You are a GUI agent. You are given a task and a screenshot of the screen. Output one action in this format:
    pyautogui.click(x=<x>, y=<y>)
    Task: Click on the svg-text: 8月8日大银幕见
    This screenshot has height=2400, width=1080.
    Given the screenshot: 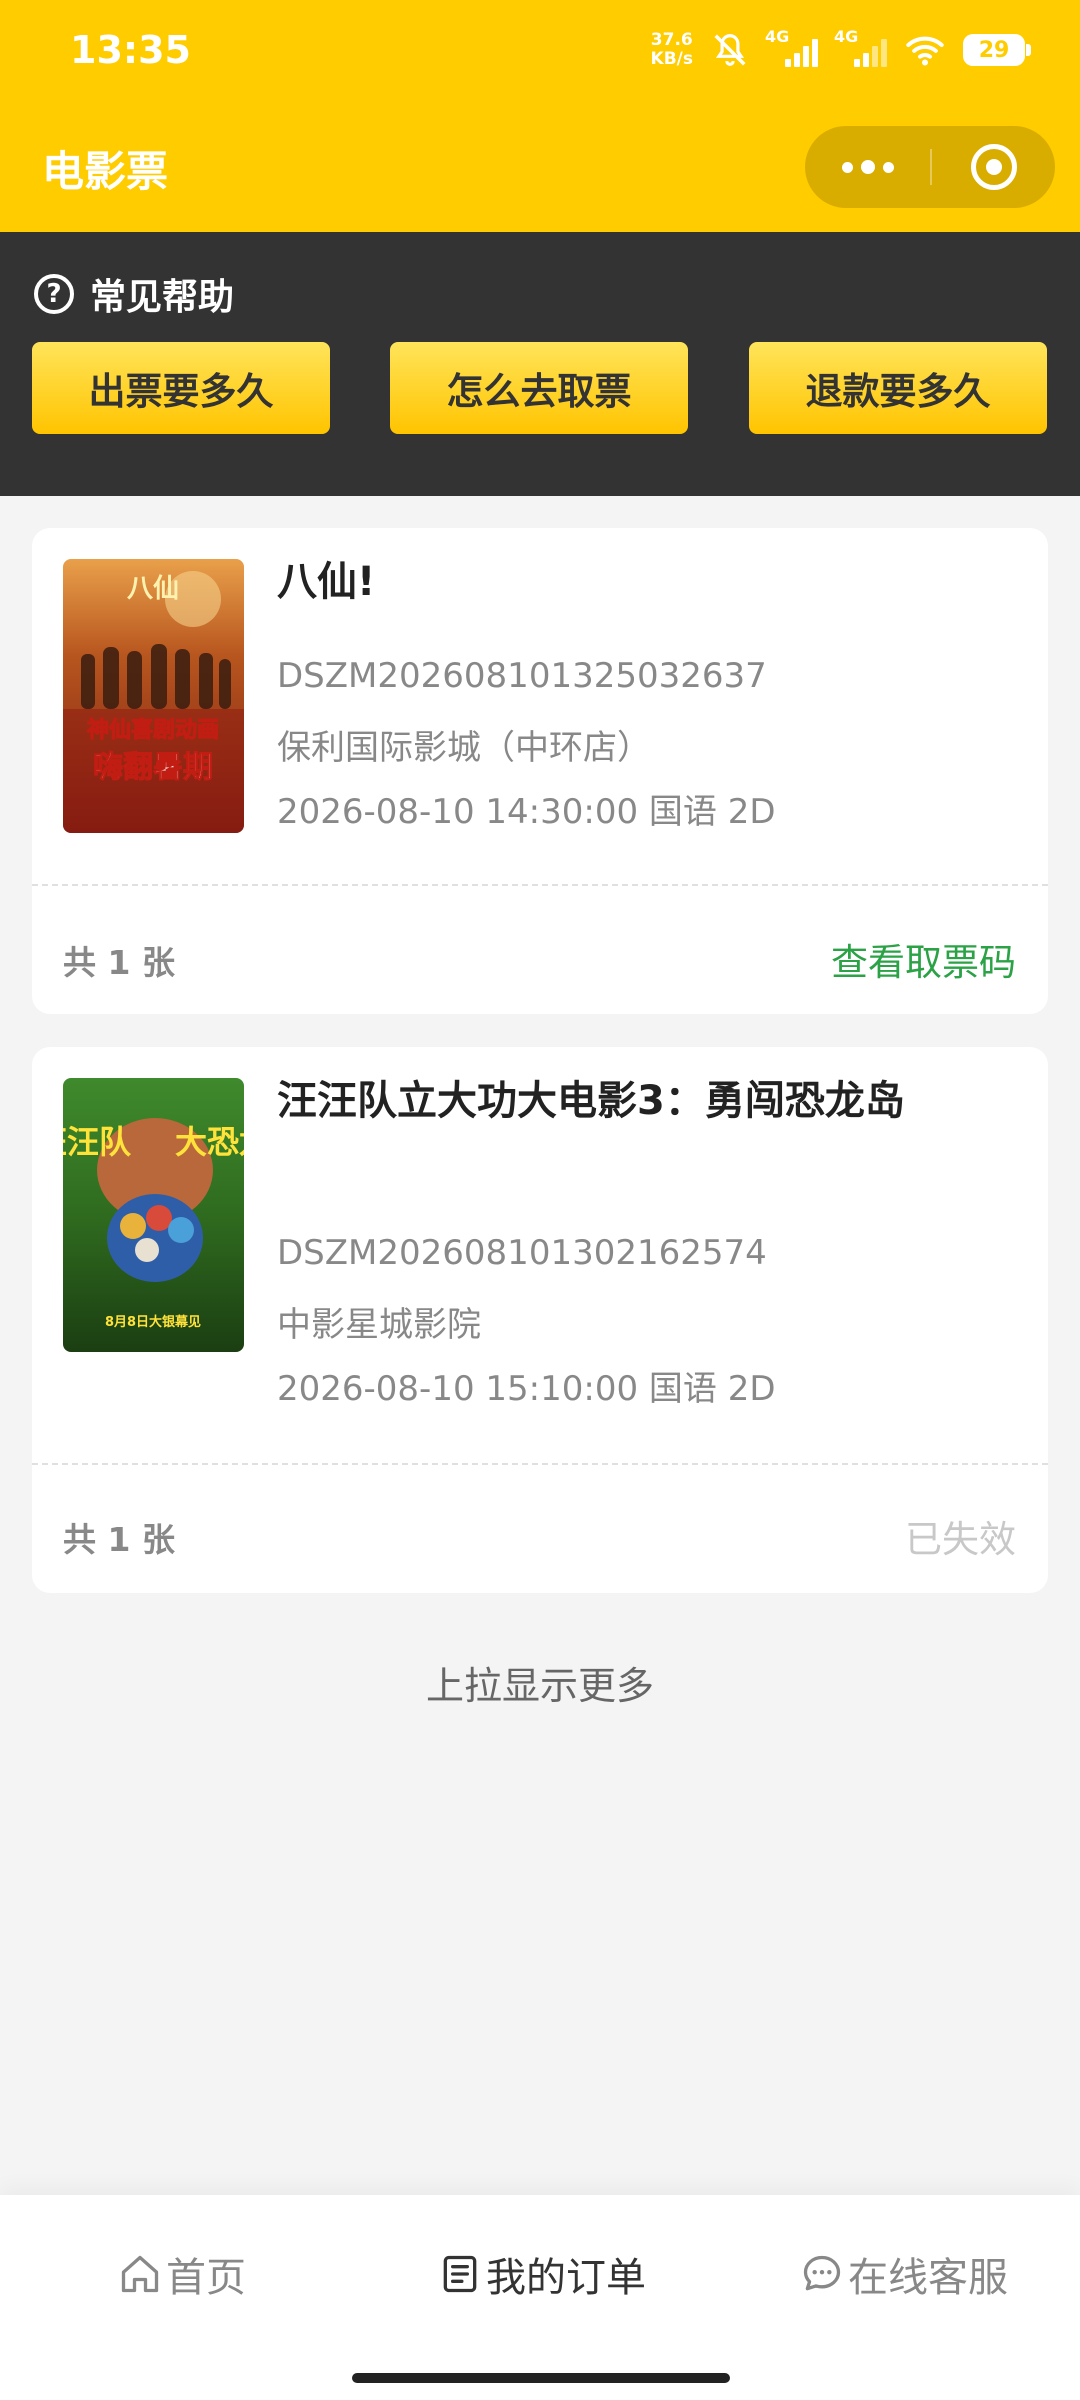 What is the action you would take?
    pyautogui.click(x=153, y=1322)
    